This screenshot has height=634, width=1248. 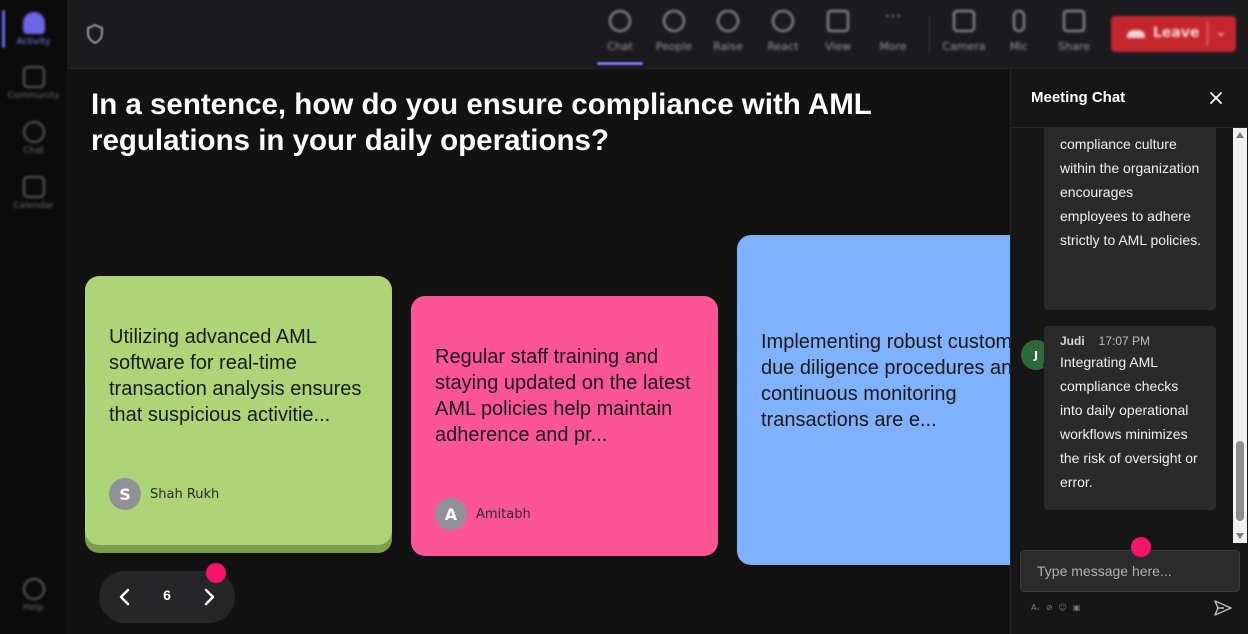 I want to click on rail-item-activity: Activity, so click(x=33, y=29).